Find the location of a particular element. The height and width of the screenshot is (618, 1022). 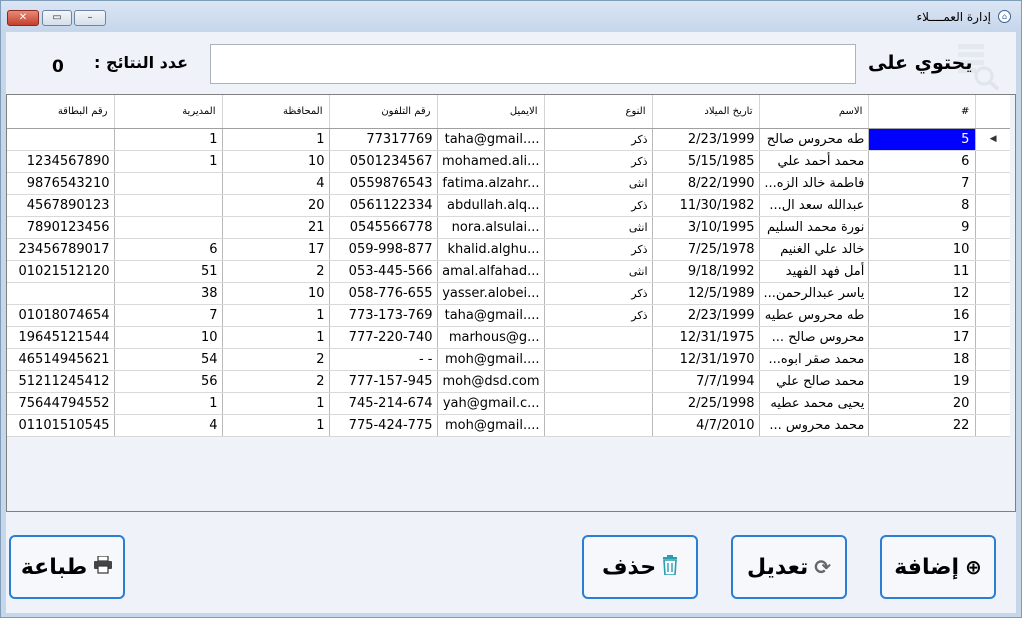

cell-number: 11 is located at coordinates (922, 271).